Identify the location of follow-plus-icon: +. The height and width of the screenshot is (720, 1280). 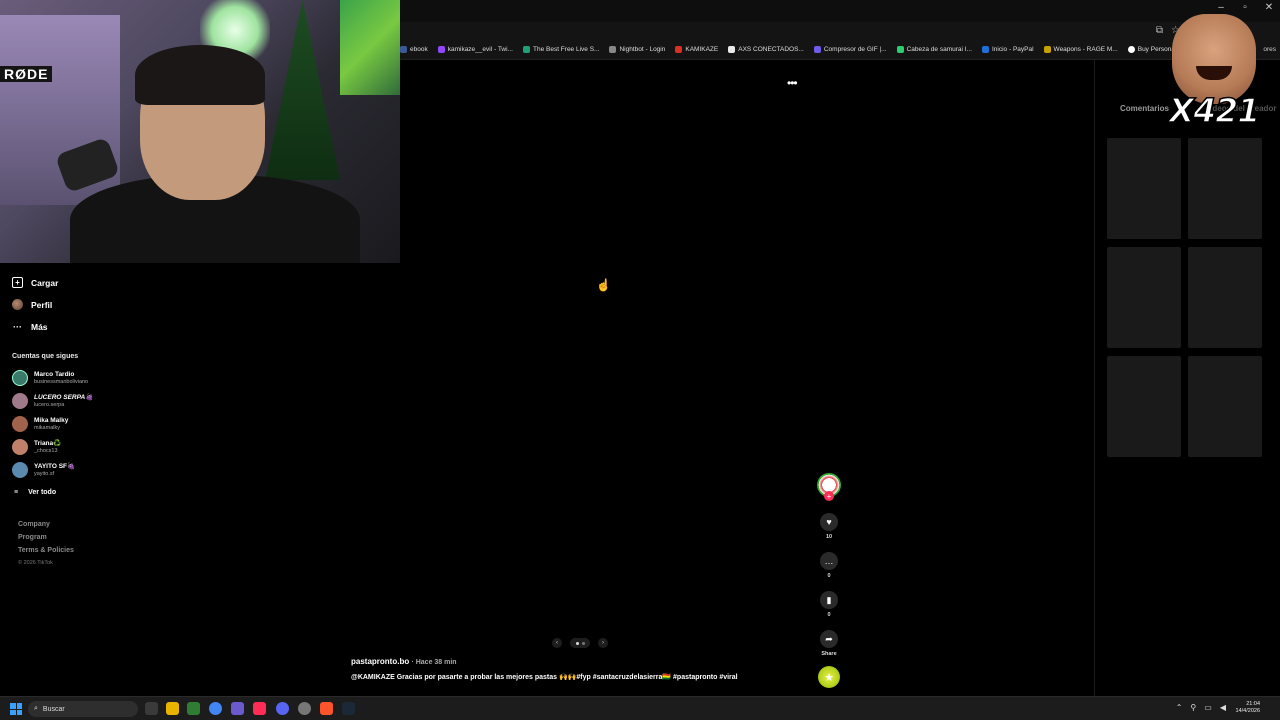
(829, 496).